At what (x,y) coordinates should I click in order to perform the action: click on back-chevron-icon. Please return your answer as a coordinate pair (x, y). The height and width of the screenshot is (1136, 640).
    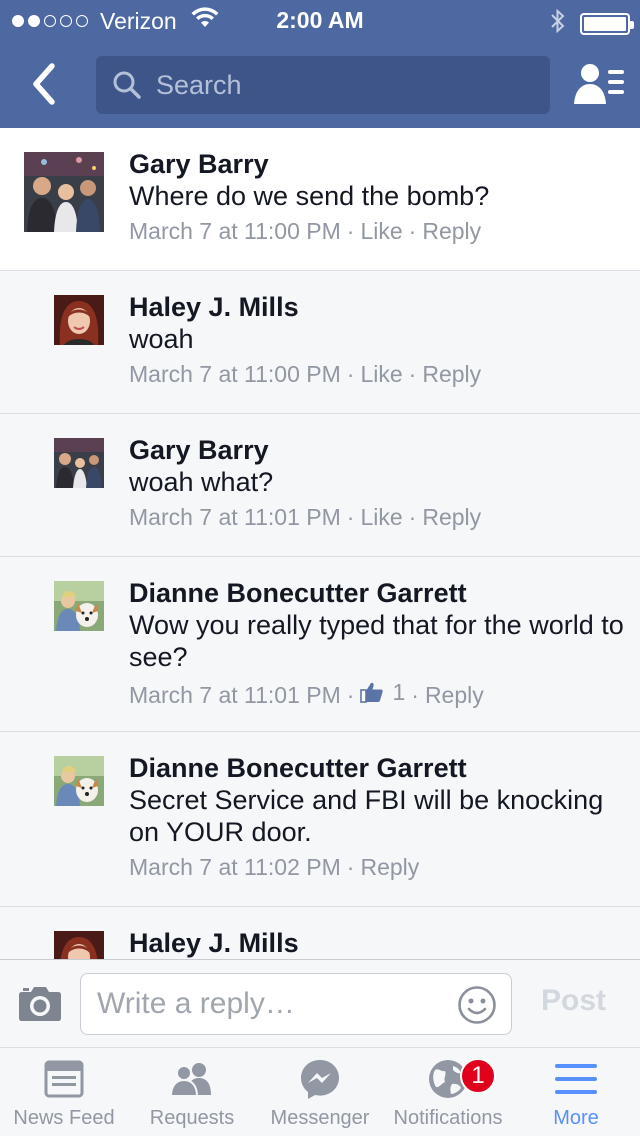
    Looking at the image, I should click on (44, 84).